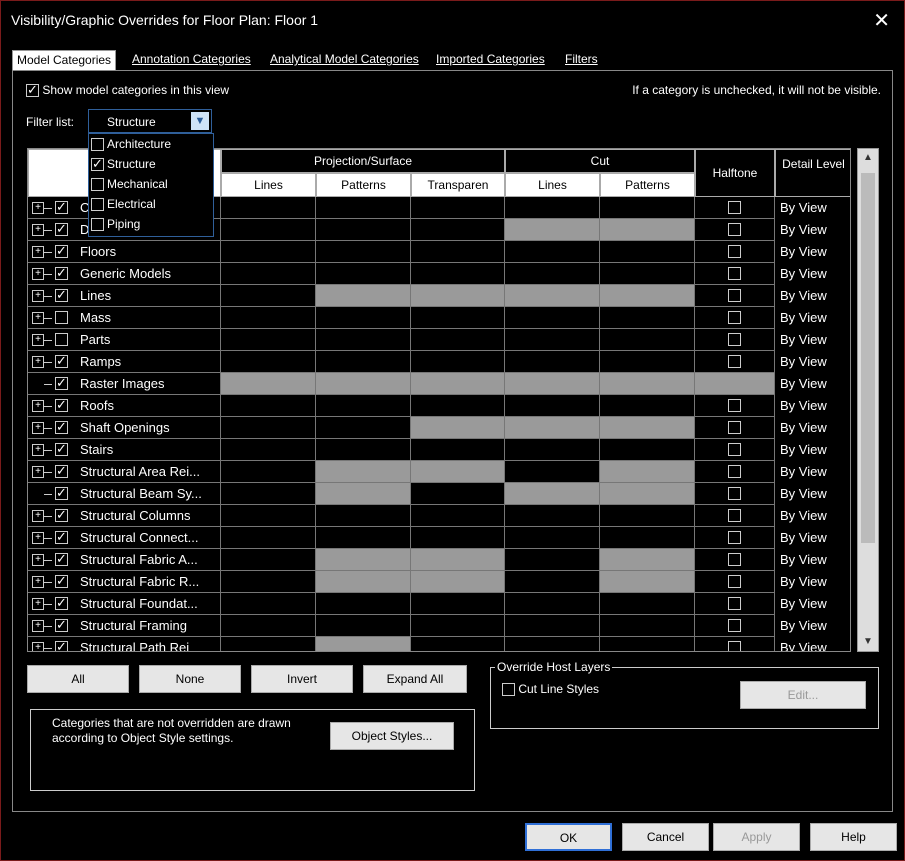  Describe the element at coordinates (439, 340) in the screenshot. I see `table-row: + Parts By View` at that location.